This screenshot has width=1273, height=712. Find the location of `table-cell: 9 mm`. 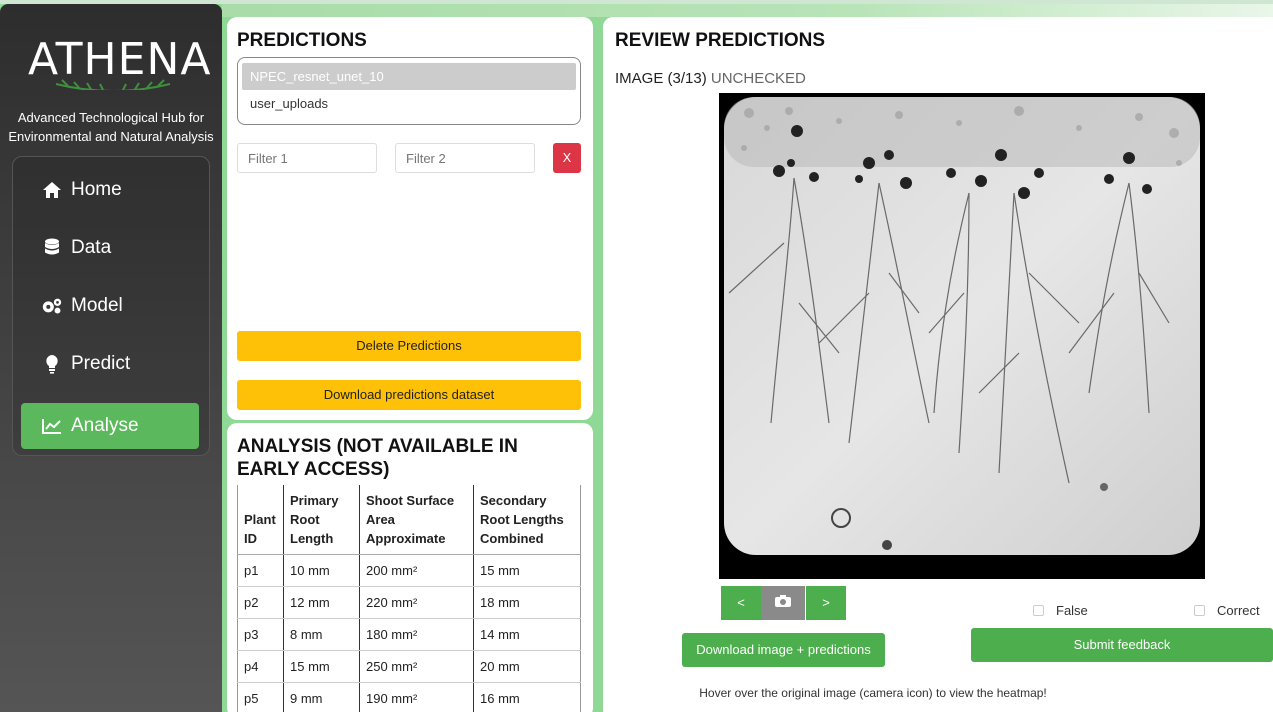

table-cell: 9 mm is located at coordinates (321, 697).